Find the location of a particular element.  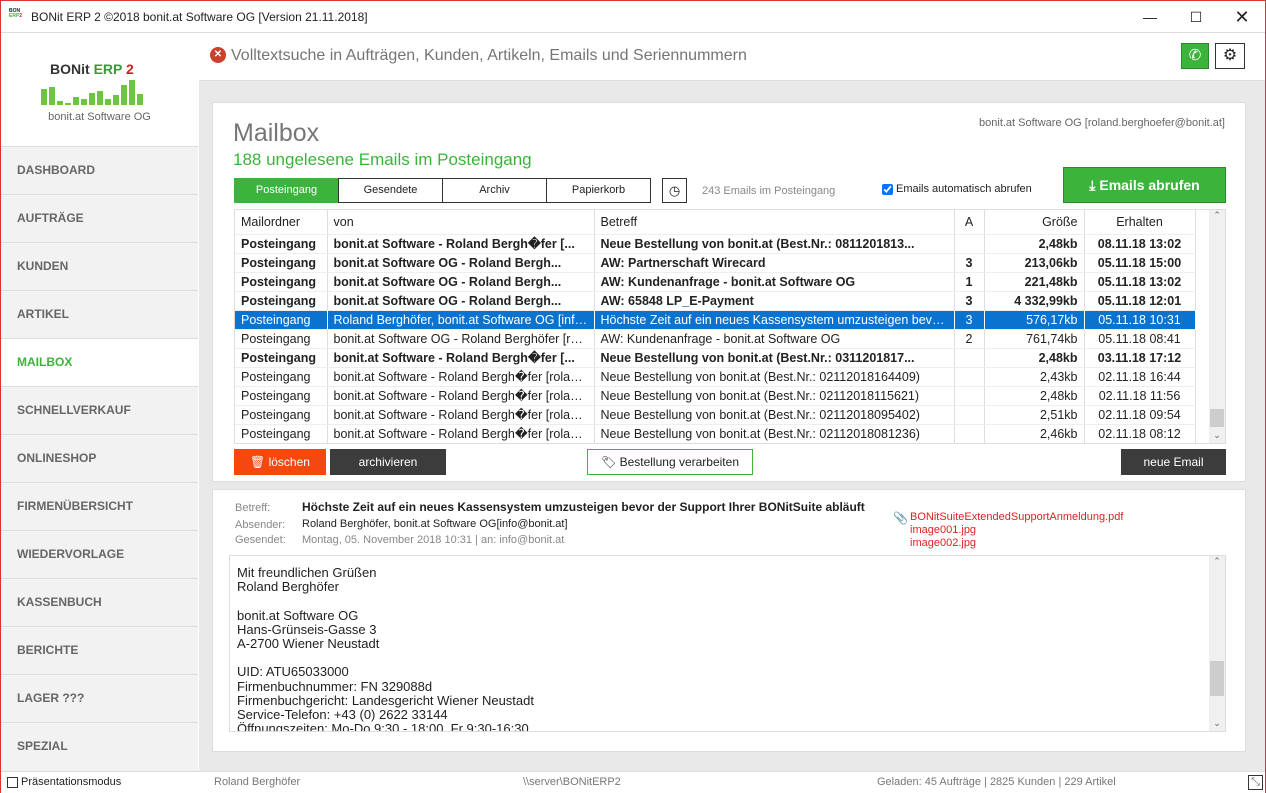

col-von: von is located at coordinates (461, 222).